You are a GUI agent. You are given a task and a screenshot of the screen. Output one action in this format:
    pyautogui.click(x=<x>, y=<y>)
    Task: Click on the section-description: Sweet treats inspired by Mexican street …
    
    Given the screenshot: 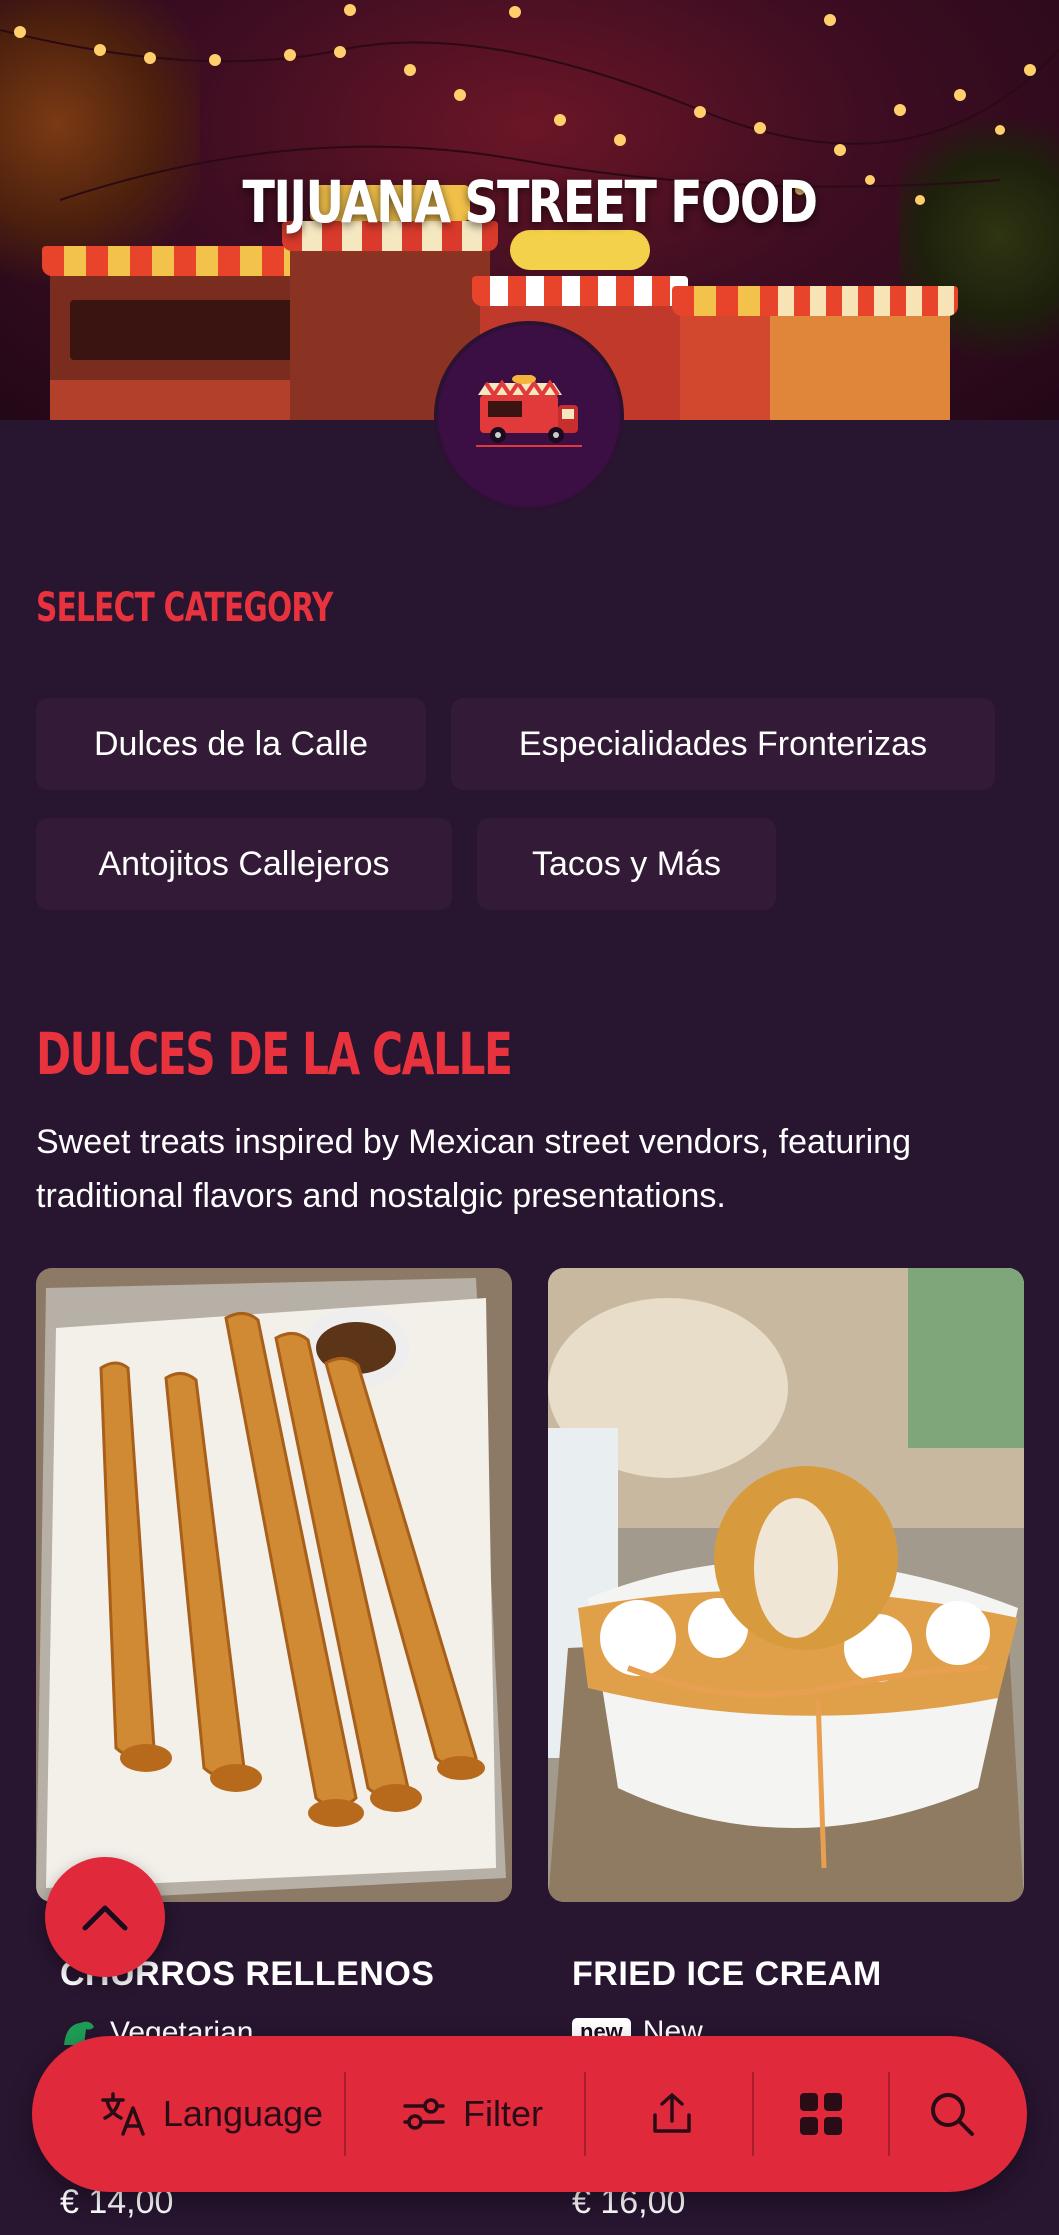 What is the action you would take?
    pyautogui.click(x=473, y=1169)
    